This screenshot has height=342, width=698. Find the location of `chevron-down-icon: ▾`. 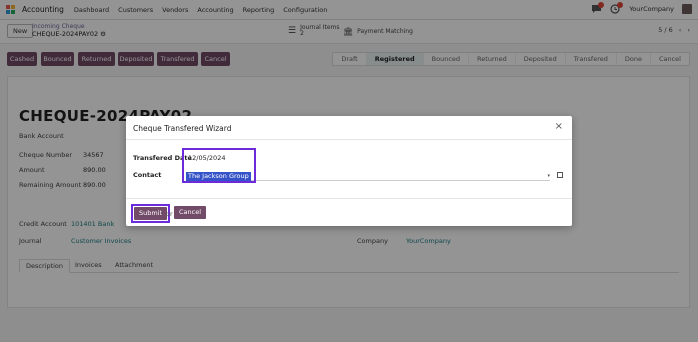

chevron-down-icon: ▾ is located at coordinates (548, 176).